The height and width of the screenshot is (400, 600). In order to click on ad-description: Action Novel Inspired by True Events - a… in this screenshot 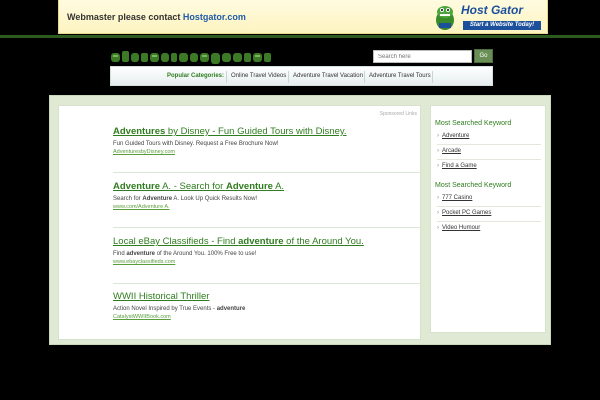, I will do `click(179, 309)`.